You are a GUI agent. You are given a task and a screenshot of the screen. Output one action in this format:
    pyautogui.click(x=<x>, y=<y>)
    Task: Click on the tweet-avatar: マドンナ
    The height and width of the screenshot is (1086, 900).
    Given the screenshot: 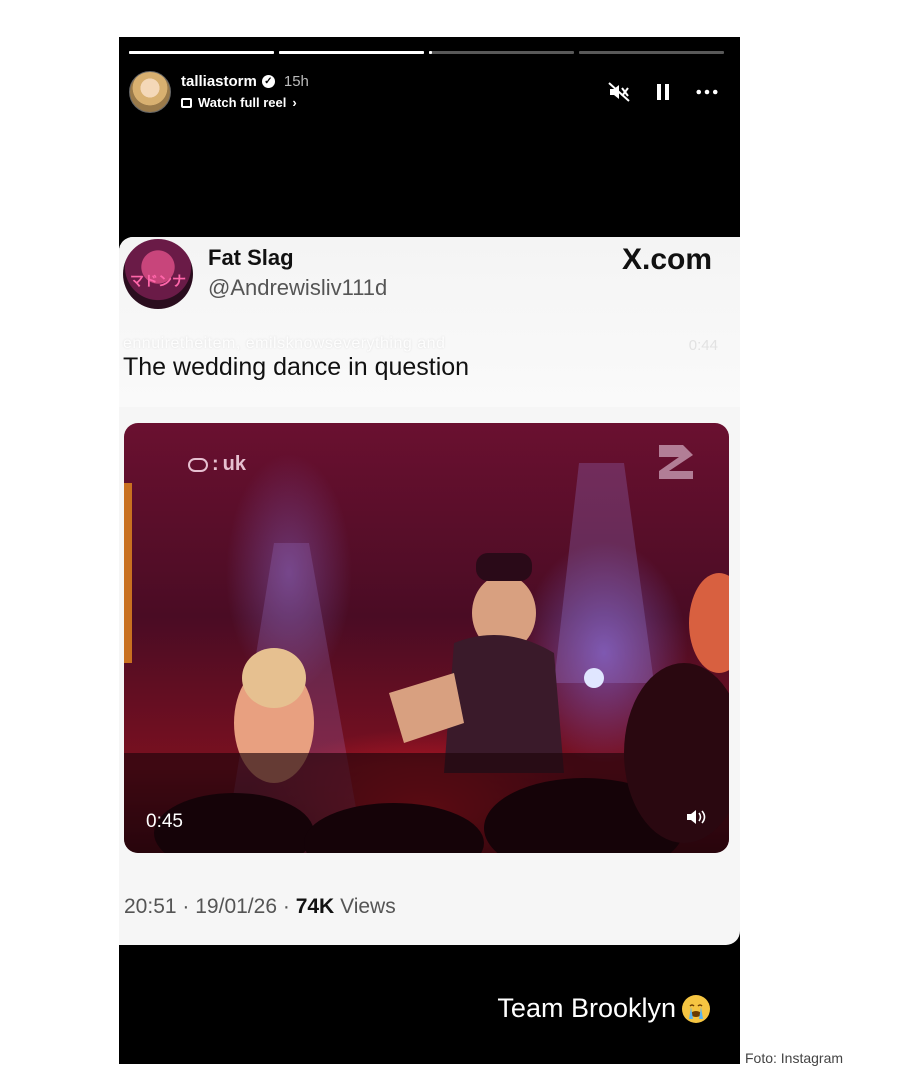 What is the action you would take?
    pyautogui.click(x=158, y=274)
    